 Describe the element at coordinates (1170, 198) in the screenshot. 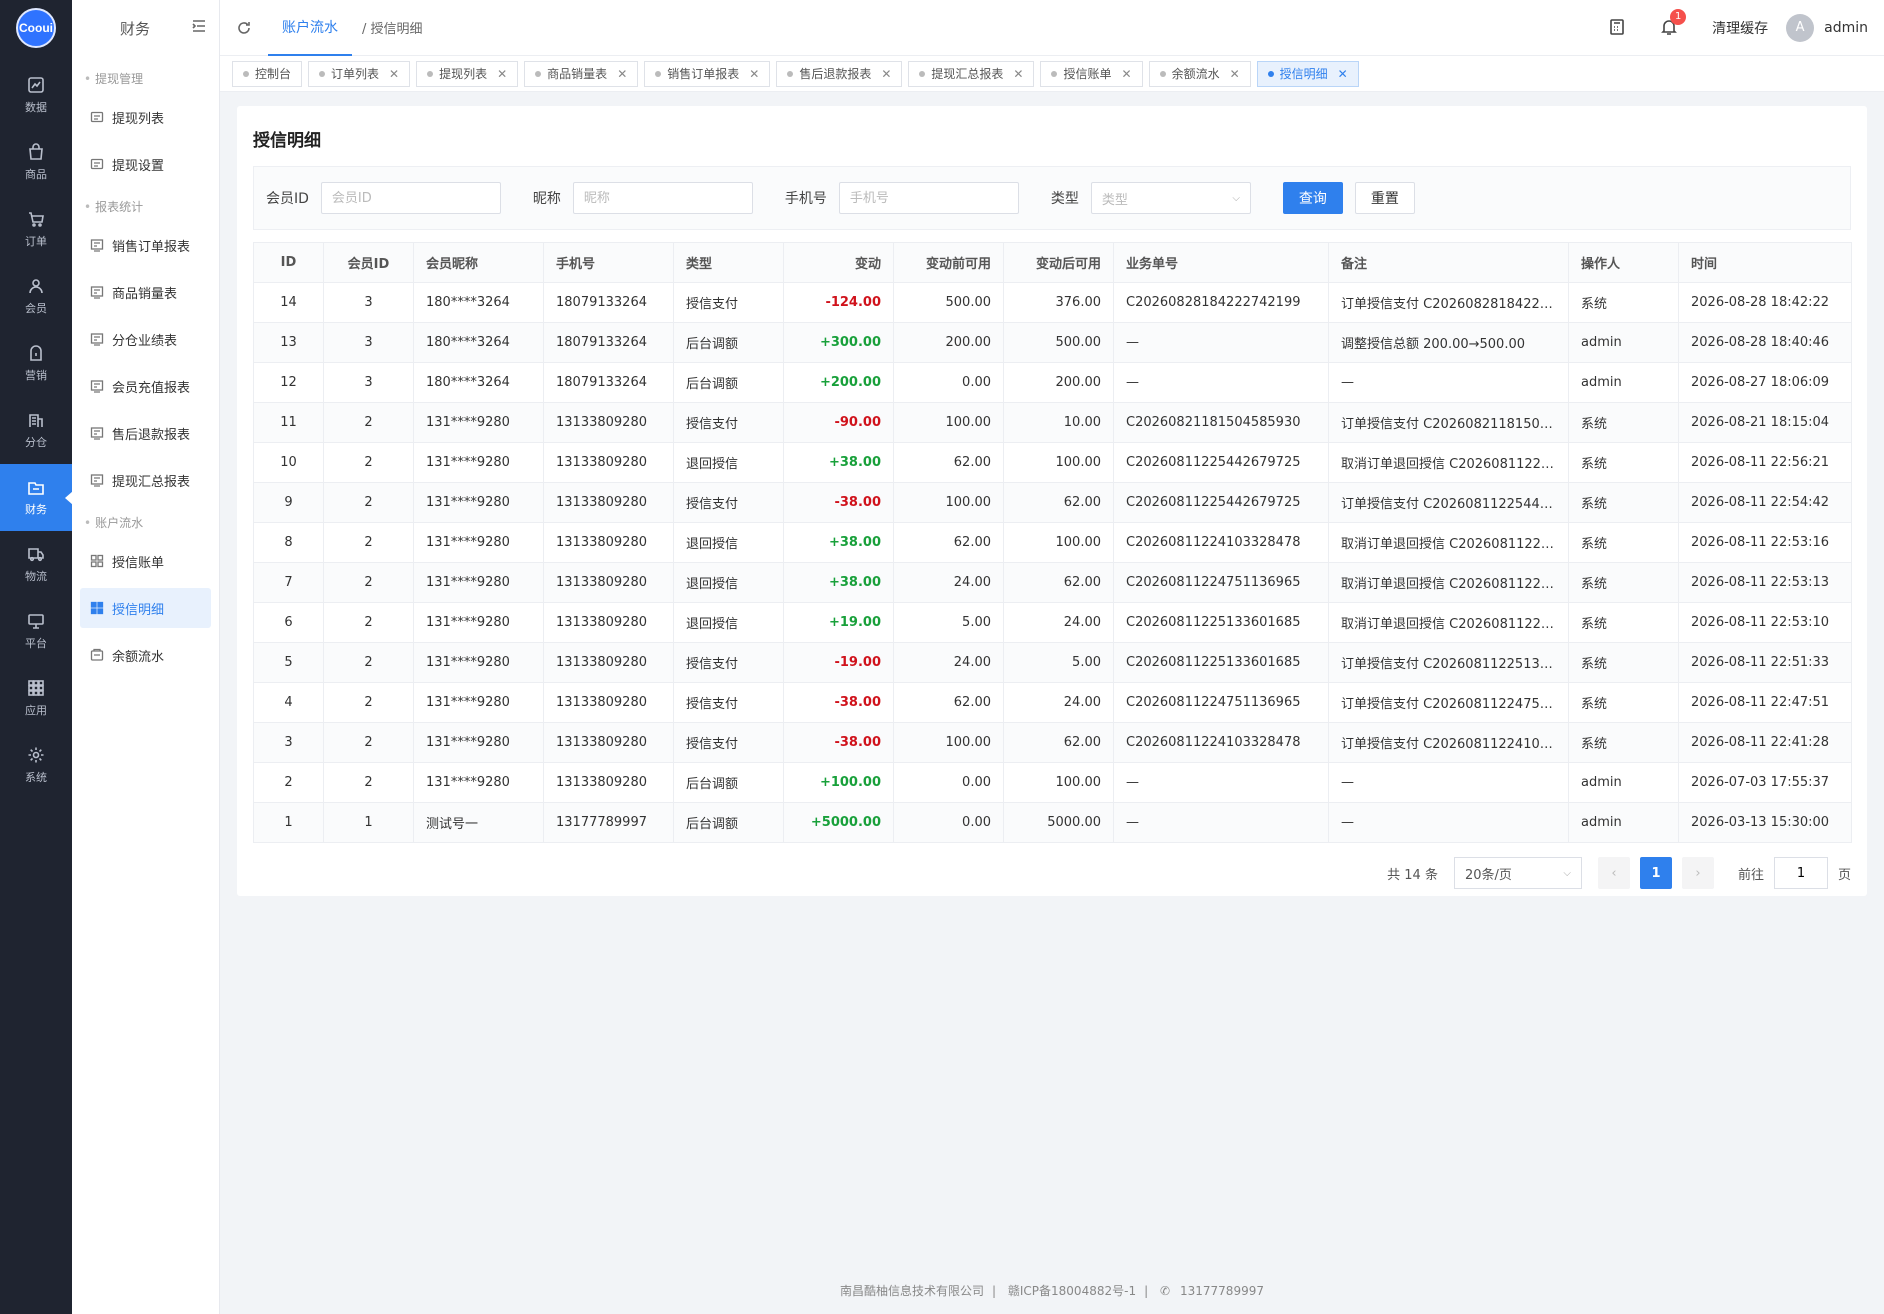

I see `type-select: 类型 ⌵` at that location.